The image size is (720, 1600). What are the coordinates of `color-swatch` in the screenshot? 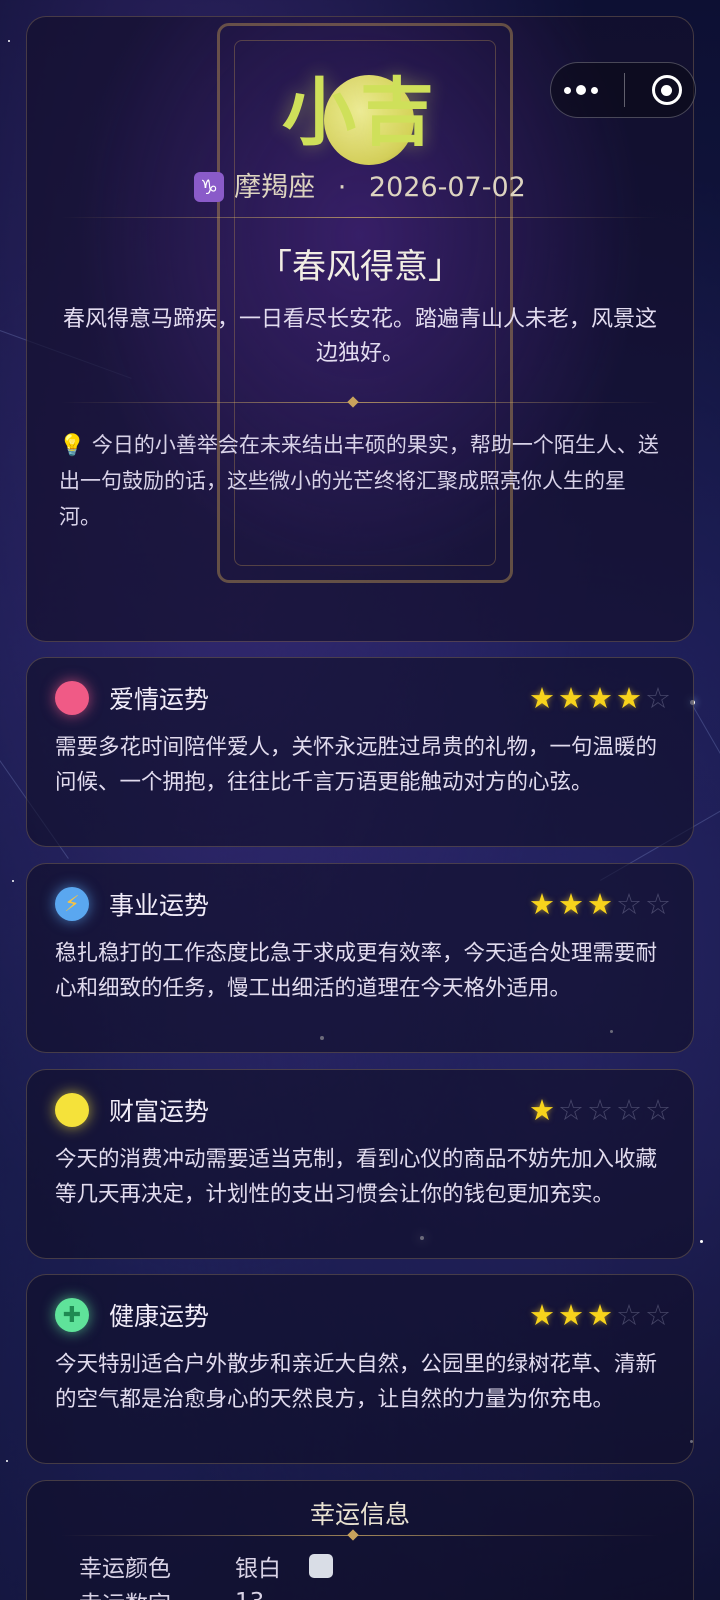 It's located at (321, 1566).